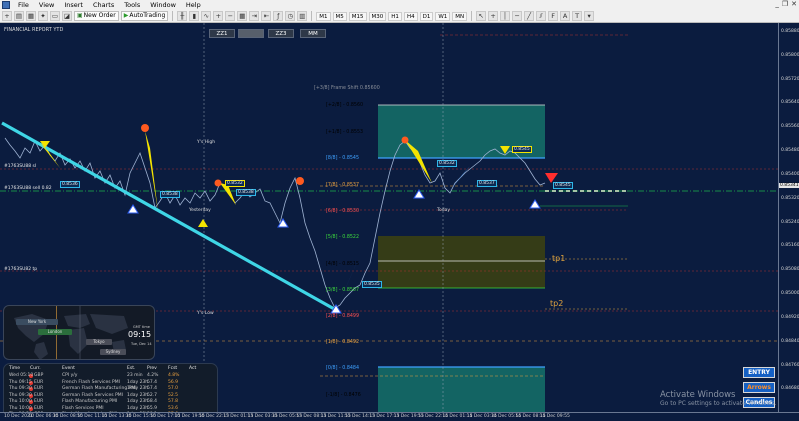  Describe the element at coordinates (200, 210) in the screenshot. I see `yesterday-label: Yesterday` at that location.